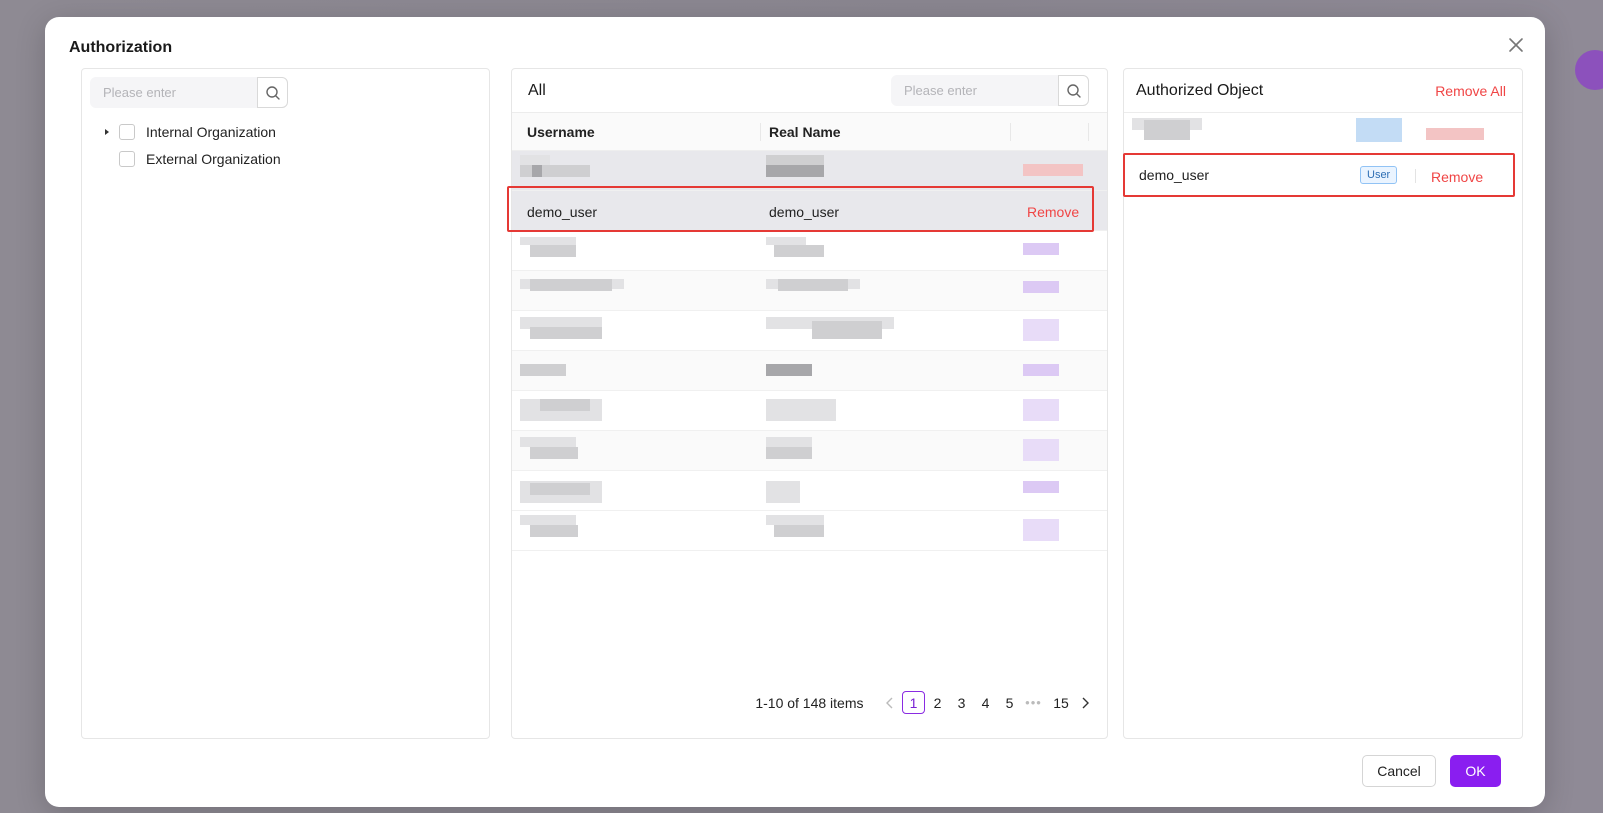  Describe the element at coordinates (1061, 702) in the screenshot. I see `page-last: 15` at that location.